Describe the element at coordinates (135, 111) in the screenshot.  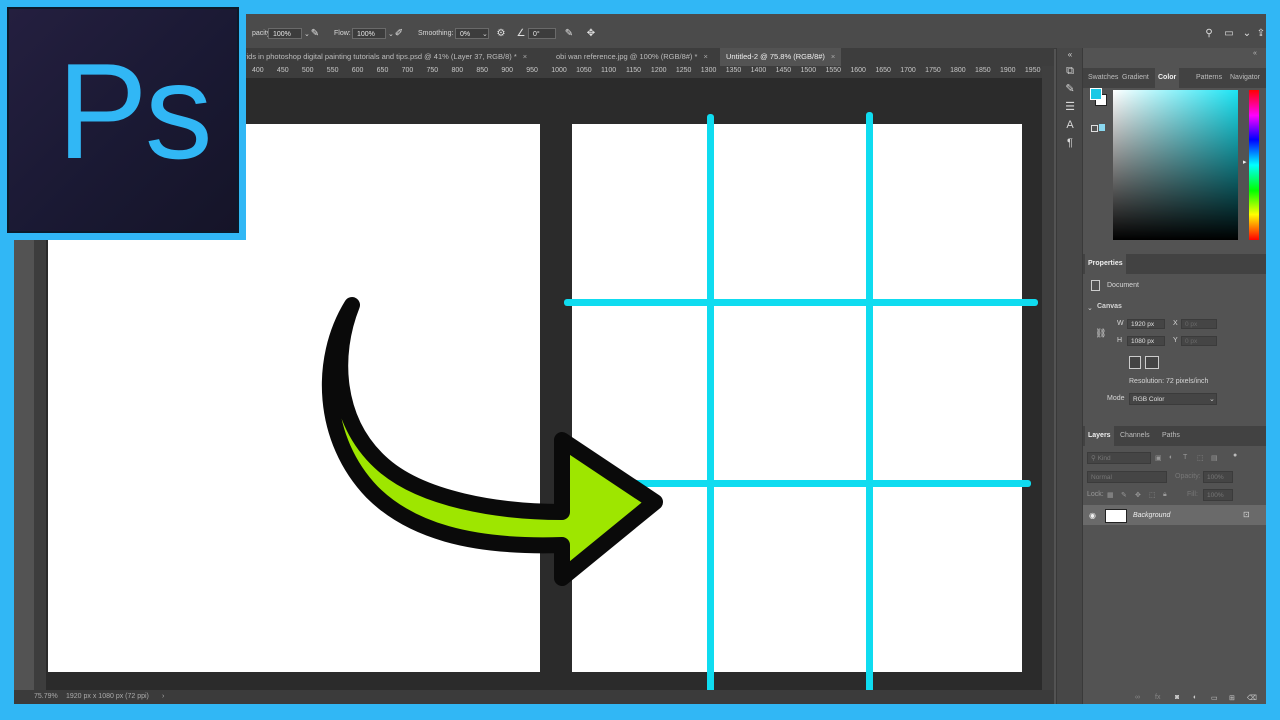
I see `logo-text: Ps` at that location.